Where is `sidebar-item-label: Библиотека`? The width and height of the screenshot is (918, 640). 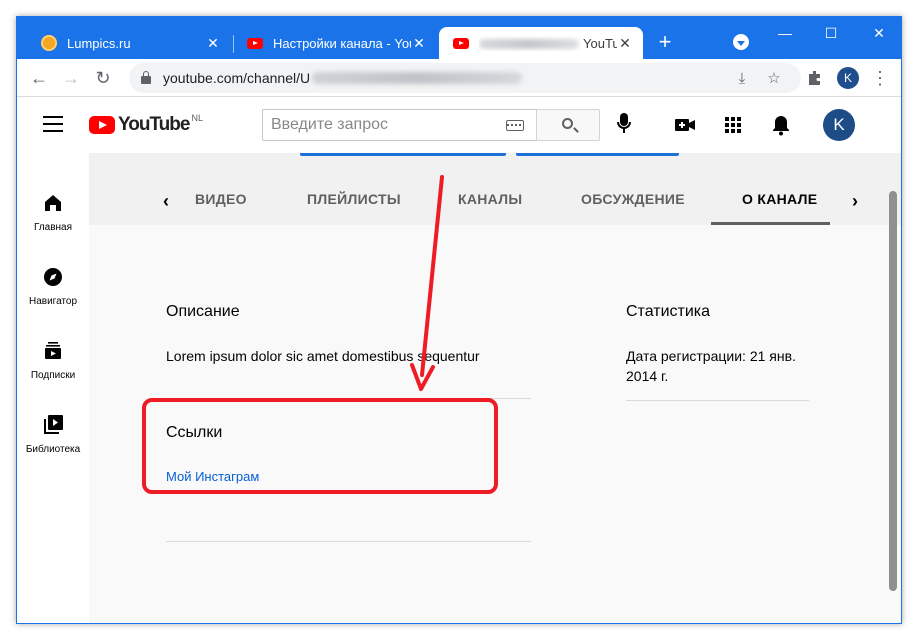 sidebar-item-label: Библиотека is located at coordinates (53, 449).